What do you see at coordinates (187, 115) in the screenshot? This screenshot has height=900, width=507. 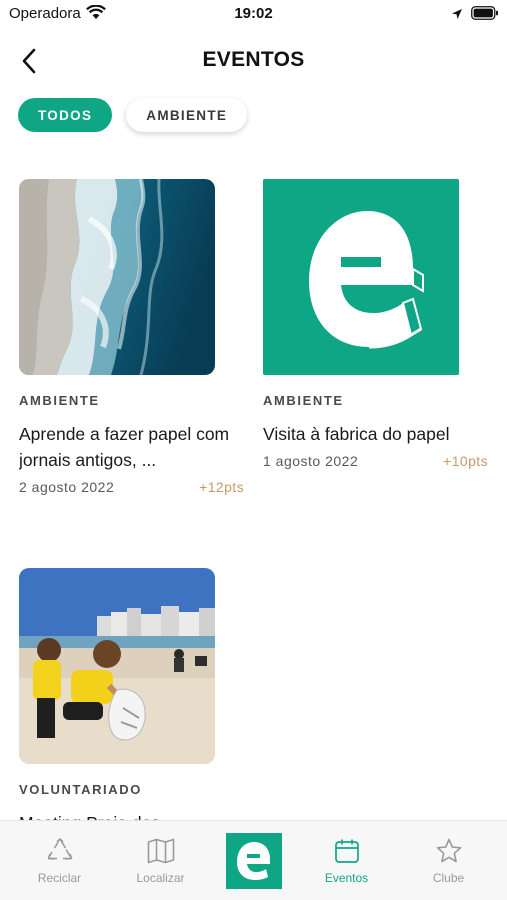 I see `filter-chip-ambiente: AMBIENTE` at bounding box center [187, 115].